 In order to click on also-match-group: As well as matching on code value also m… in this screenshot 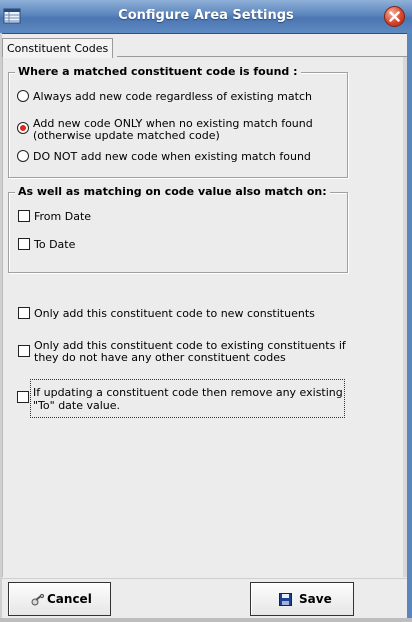, I will do `click(178, 229)`.